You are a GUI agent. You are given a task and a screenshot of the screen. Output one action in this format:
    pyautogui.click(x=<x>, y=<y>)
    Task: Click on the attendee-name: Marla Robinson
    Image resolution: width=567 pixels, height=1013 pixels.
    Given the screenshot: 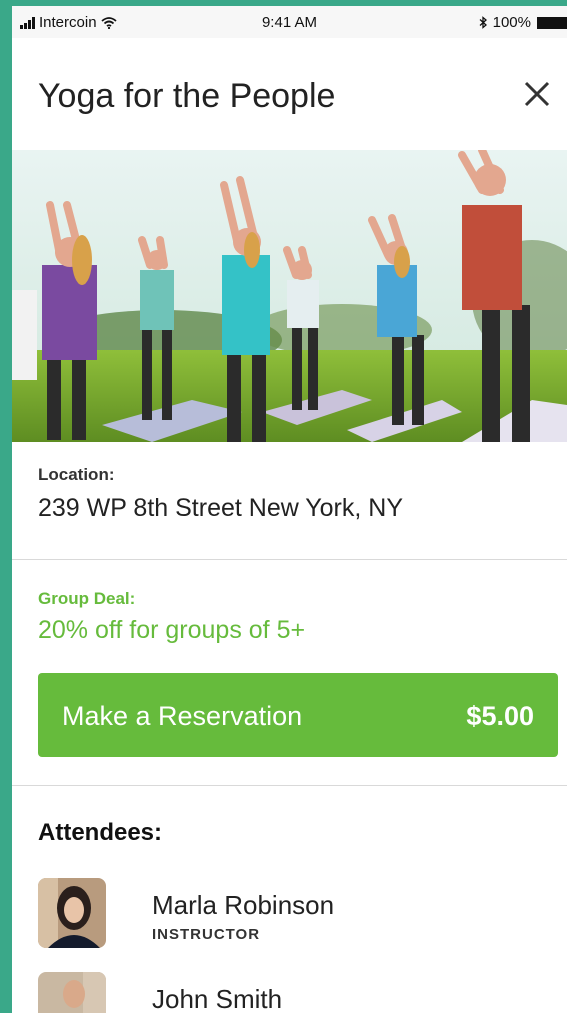 What is the action you would take?
    pyautogui.click(x=243, y=905)
    